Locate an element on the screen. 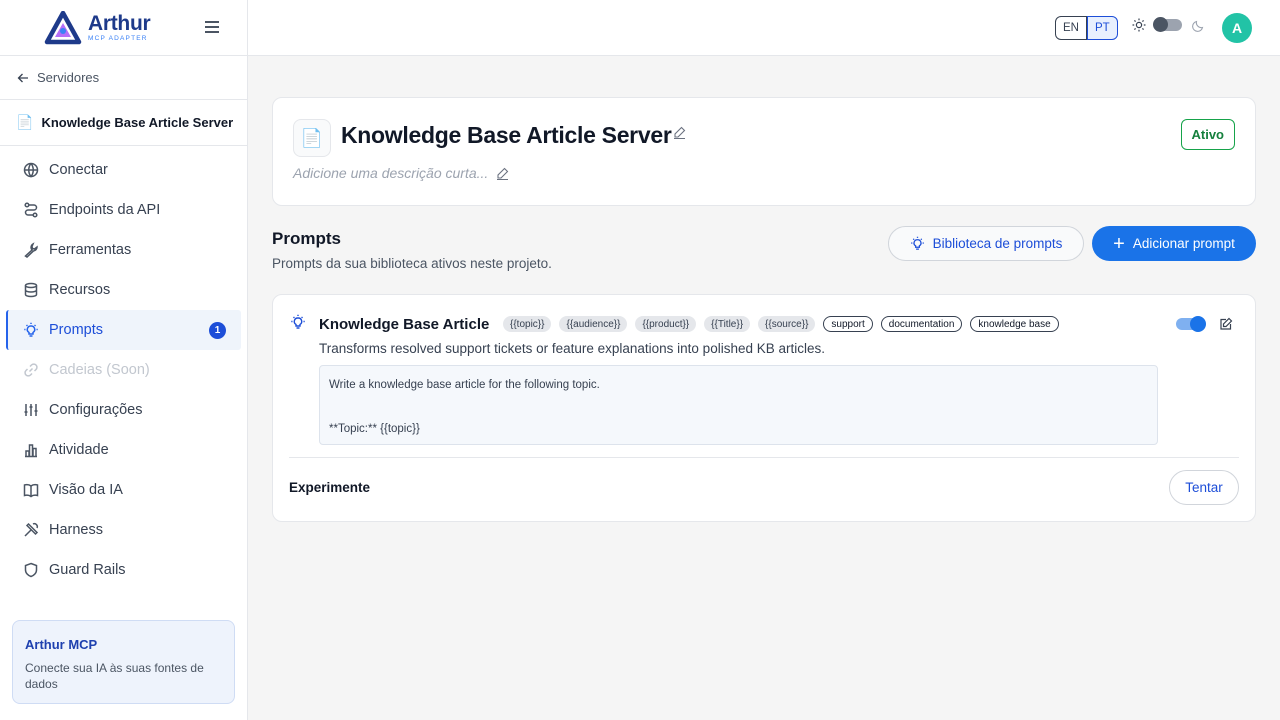  experiment-label: Experimente is located at coordinates (330, 487).